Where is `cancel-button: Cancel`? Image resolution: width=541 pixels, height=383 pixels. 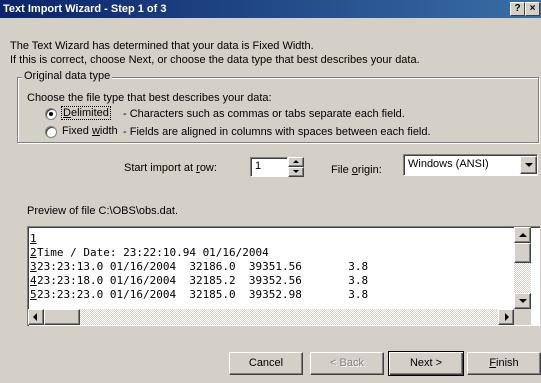
cancel-button: Cancel is located at coordinates (266, 363).